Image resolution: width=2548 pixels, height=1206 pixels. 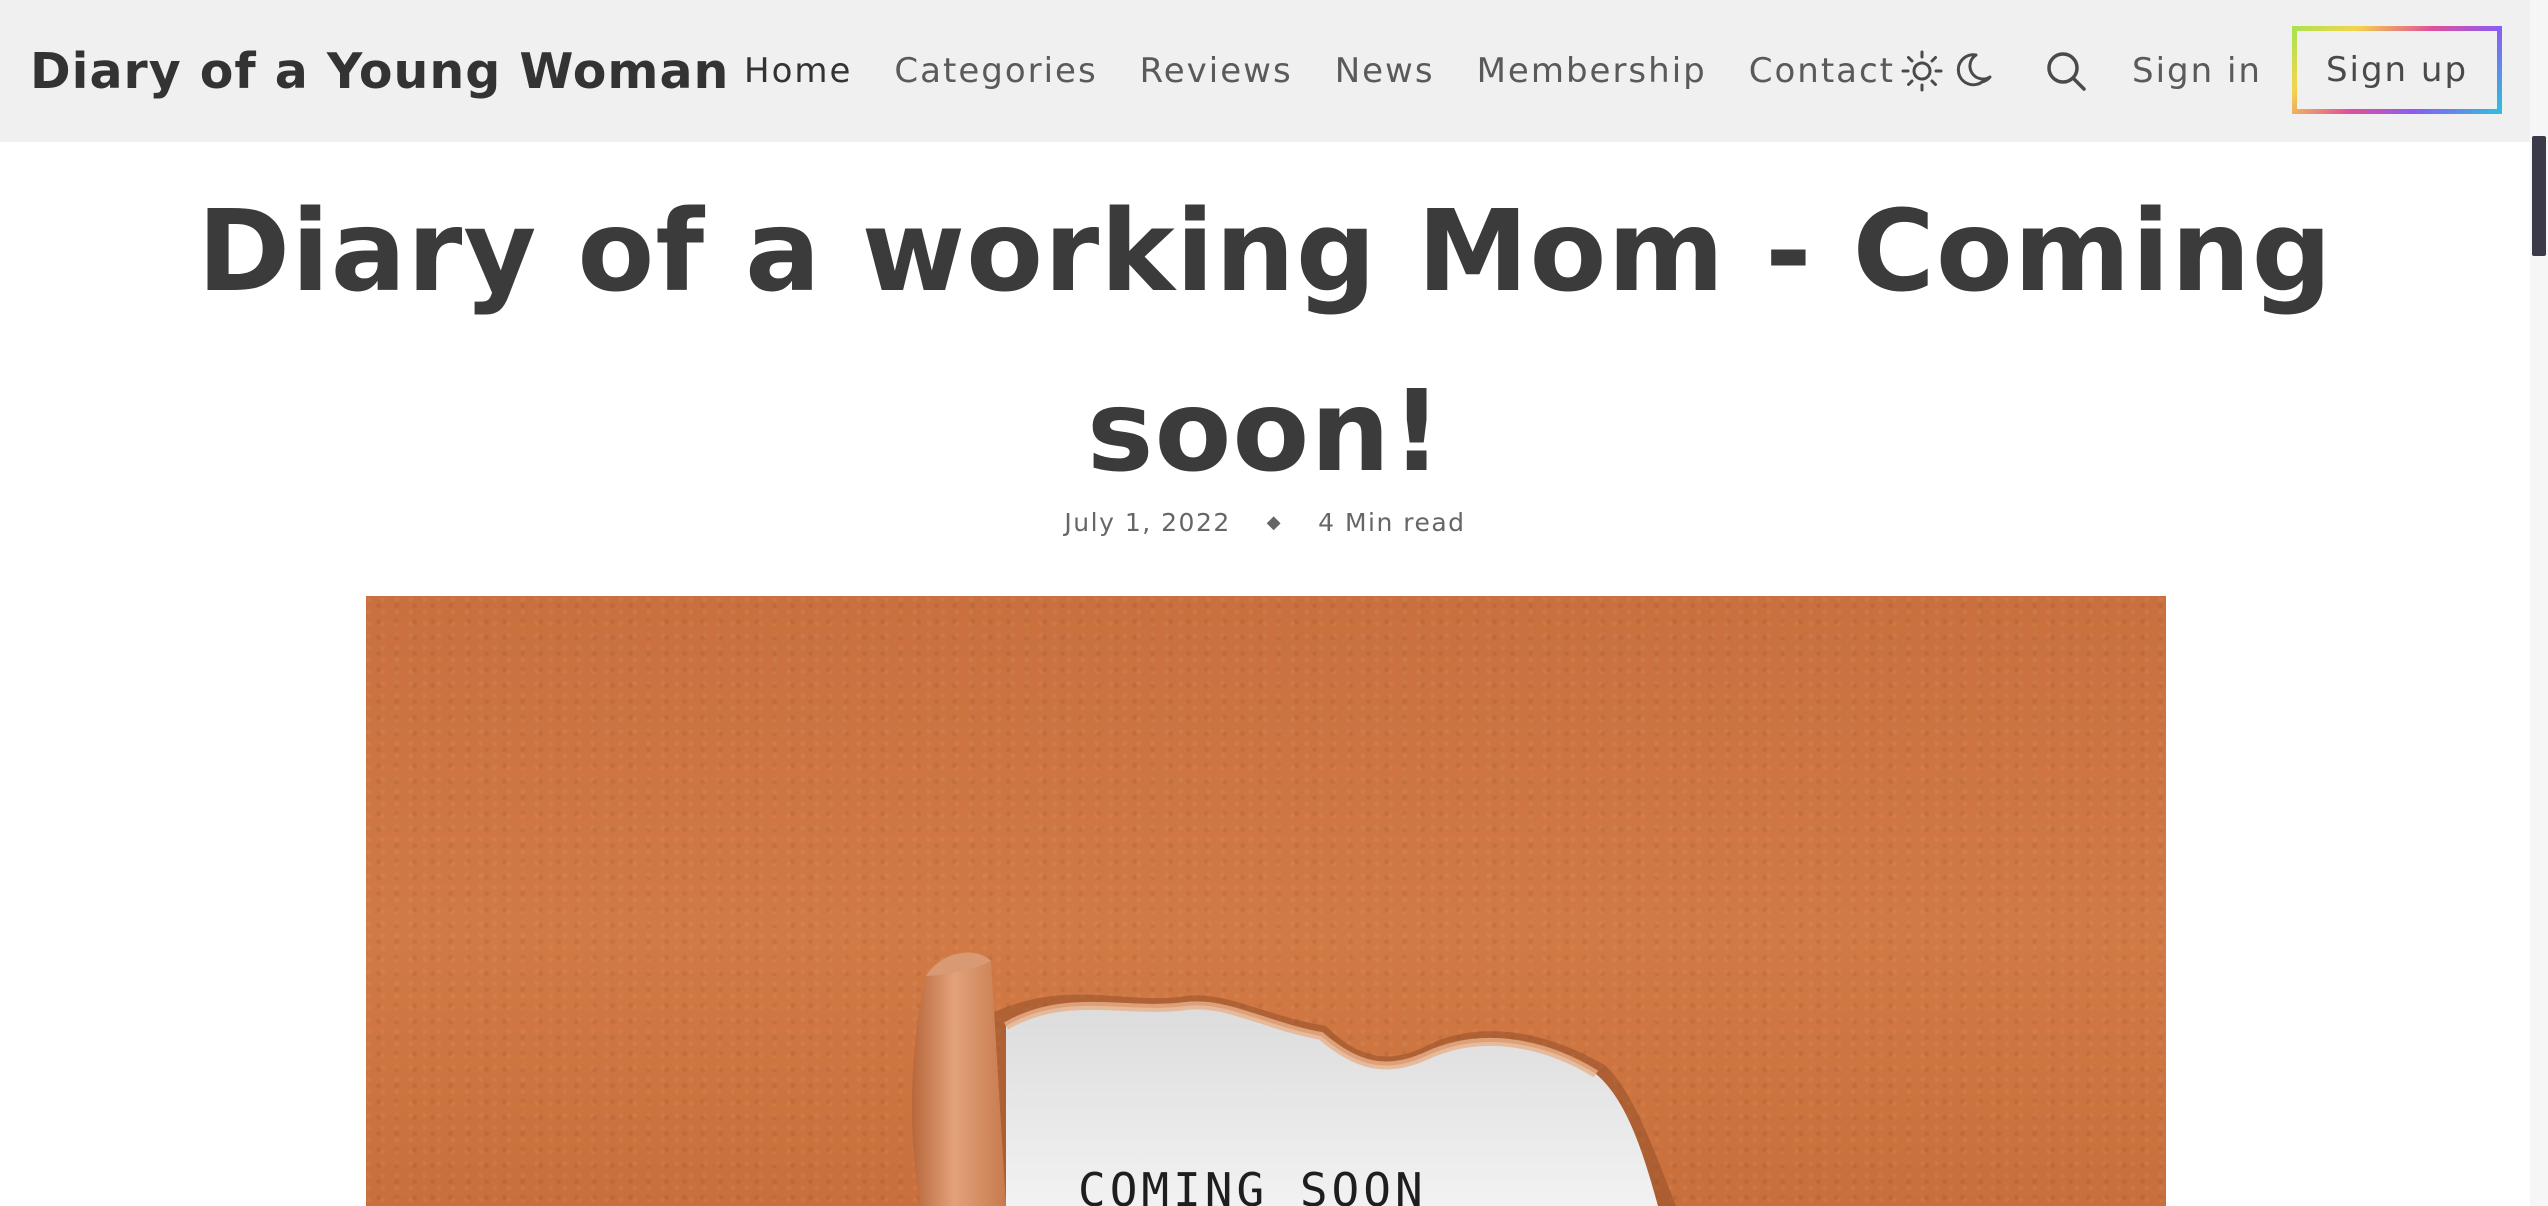 What do you see at coordinates (1252, 1184) in the screenshot?
I see `hero-coming-soon-text: COMING SOON` at bounding box center [1252, 1184].